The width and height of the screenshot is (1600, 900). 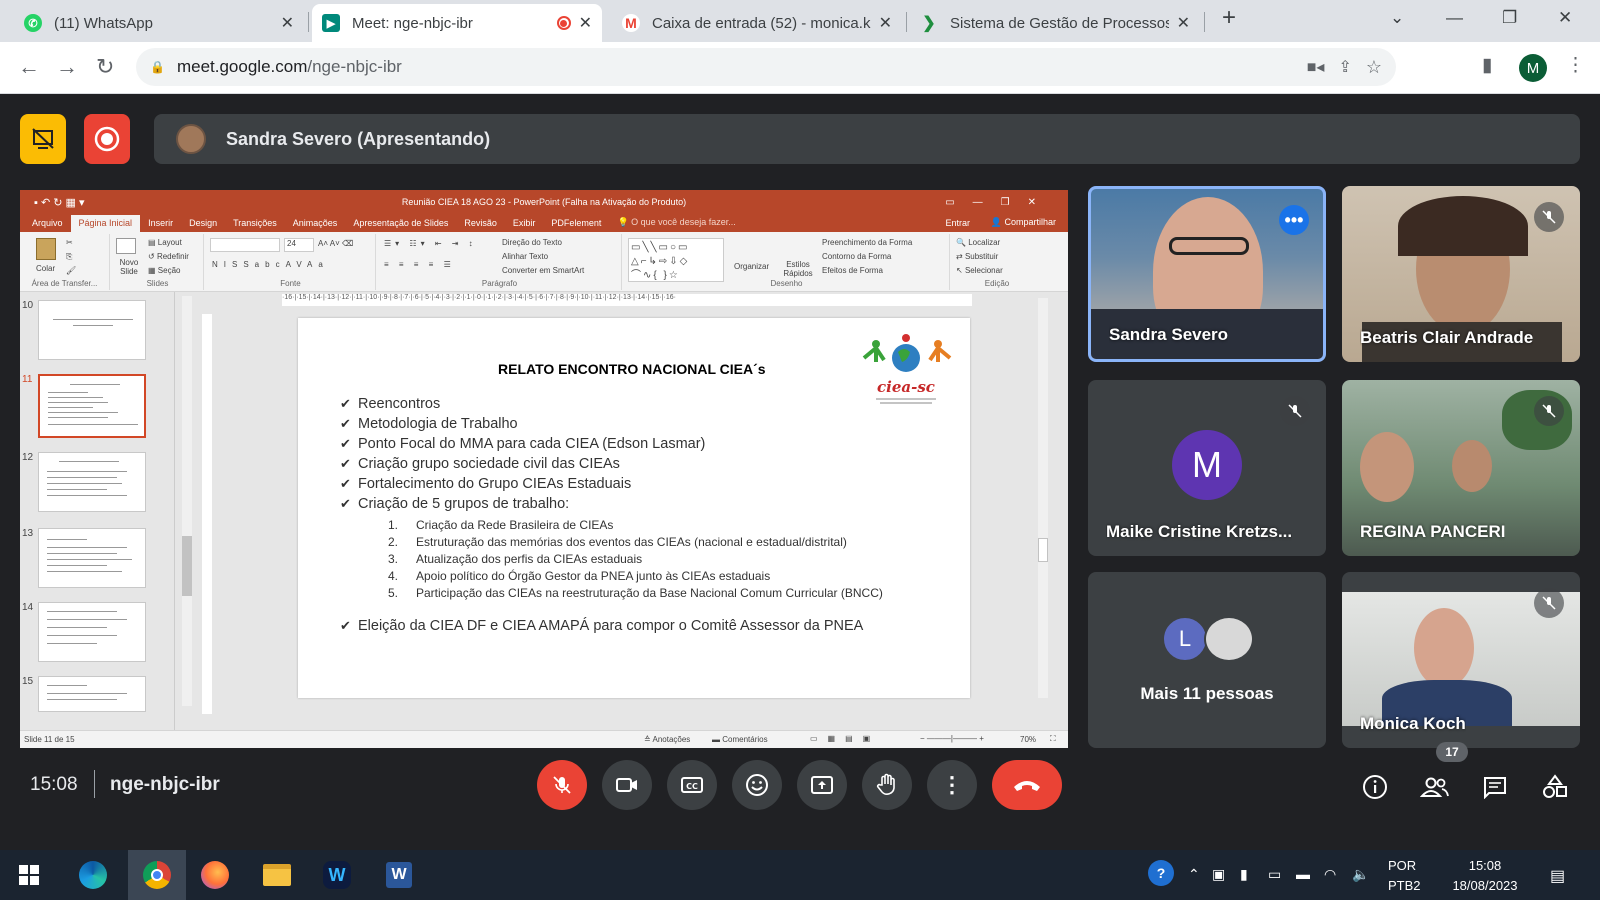 I want to click on shape-fill-button: Preenchimento da Forma, so click(x=867, y=242).